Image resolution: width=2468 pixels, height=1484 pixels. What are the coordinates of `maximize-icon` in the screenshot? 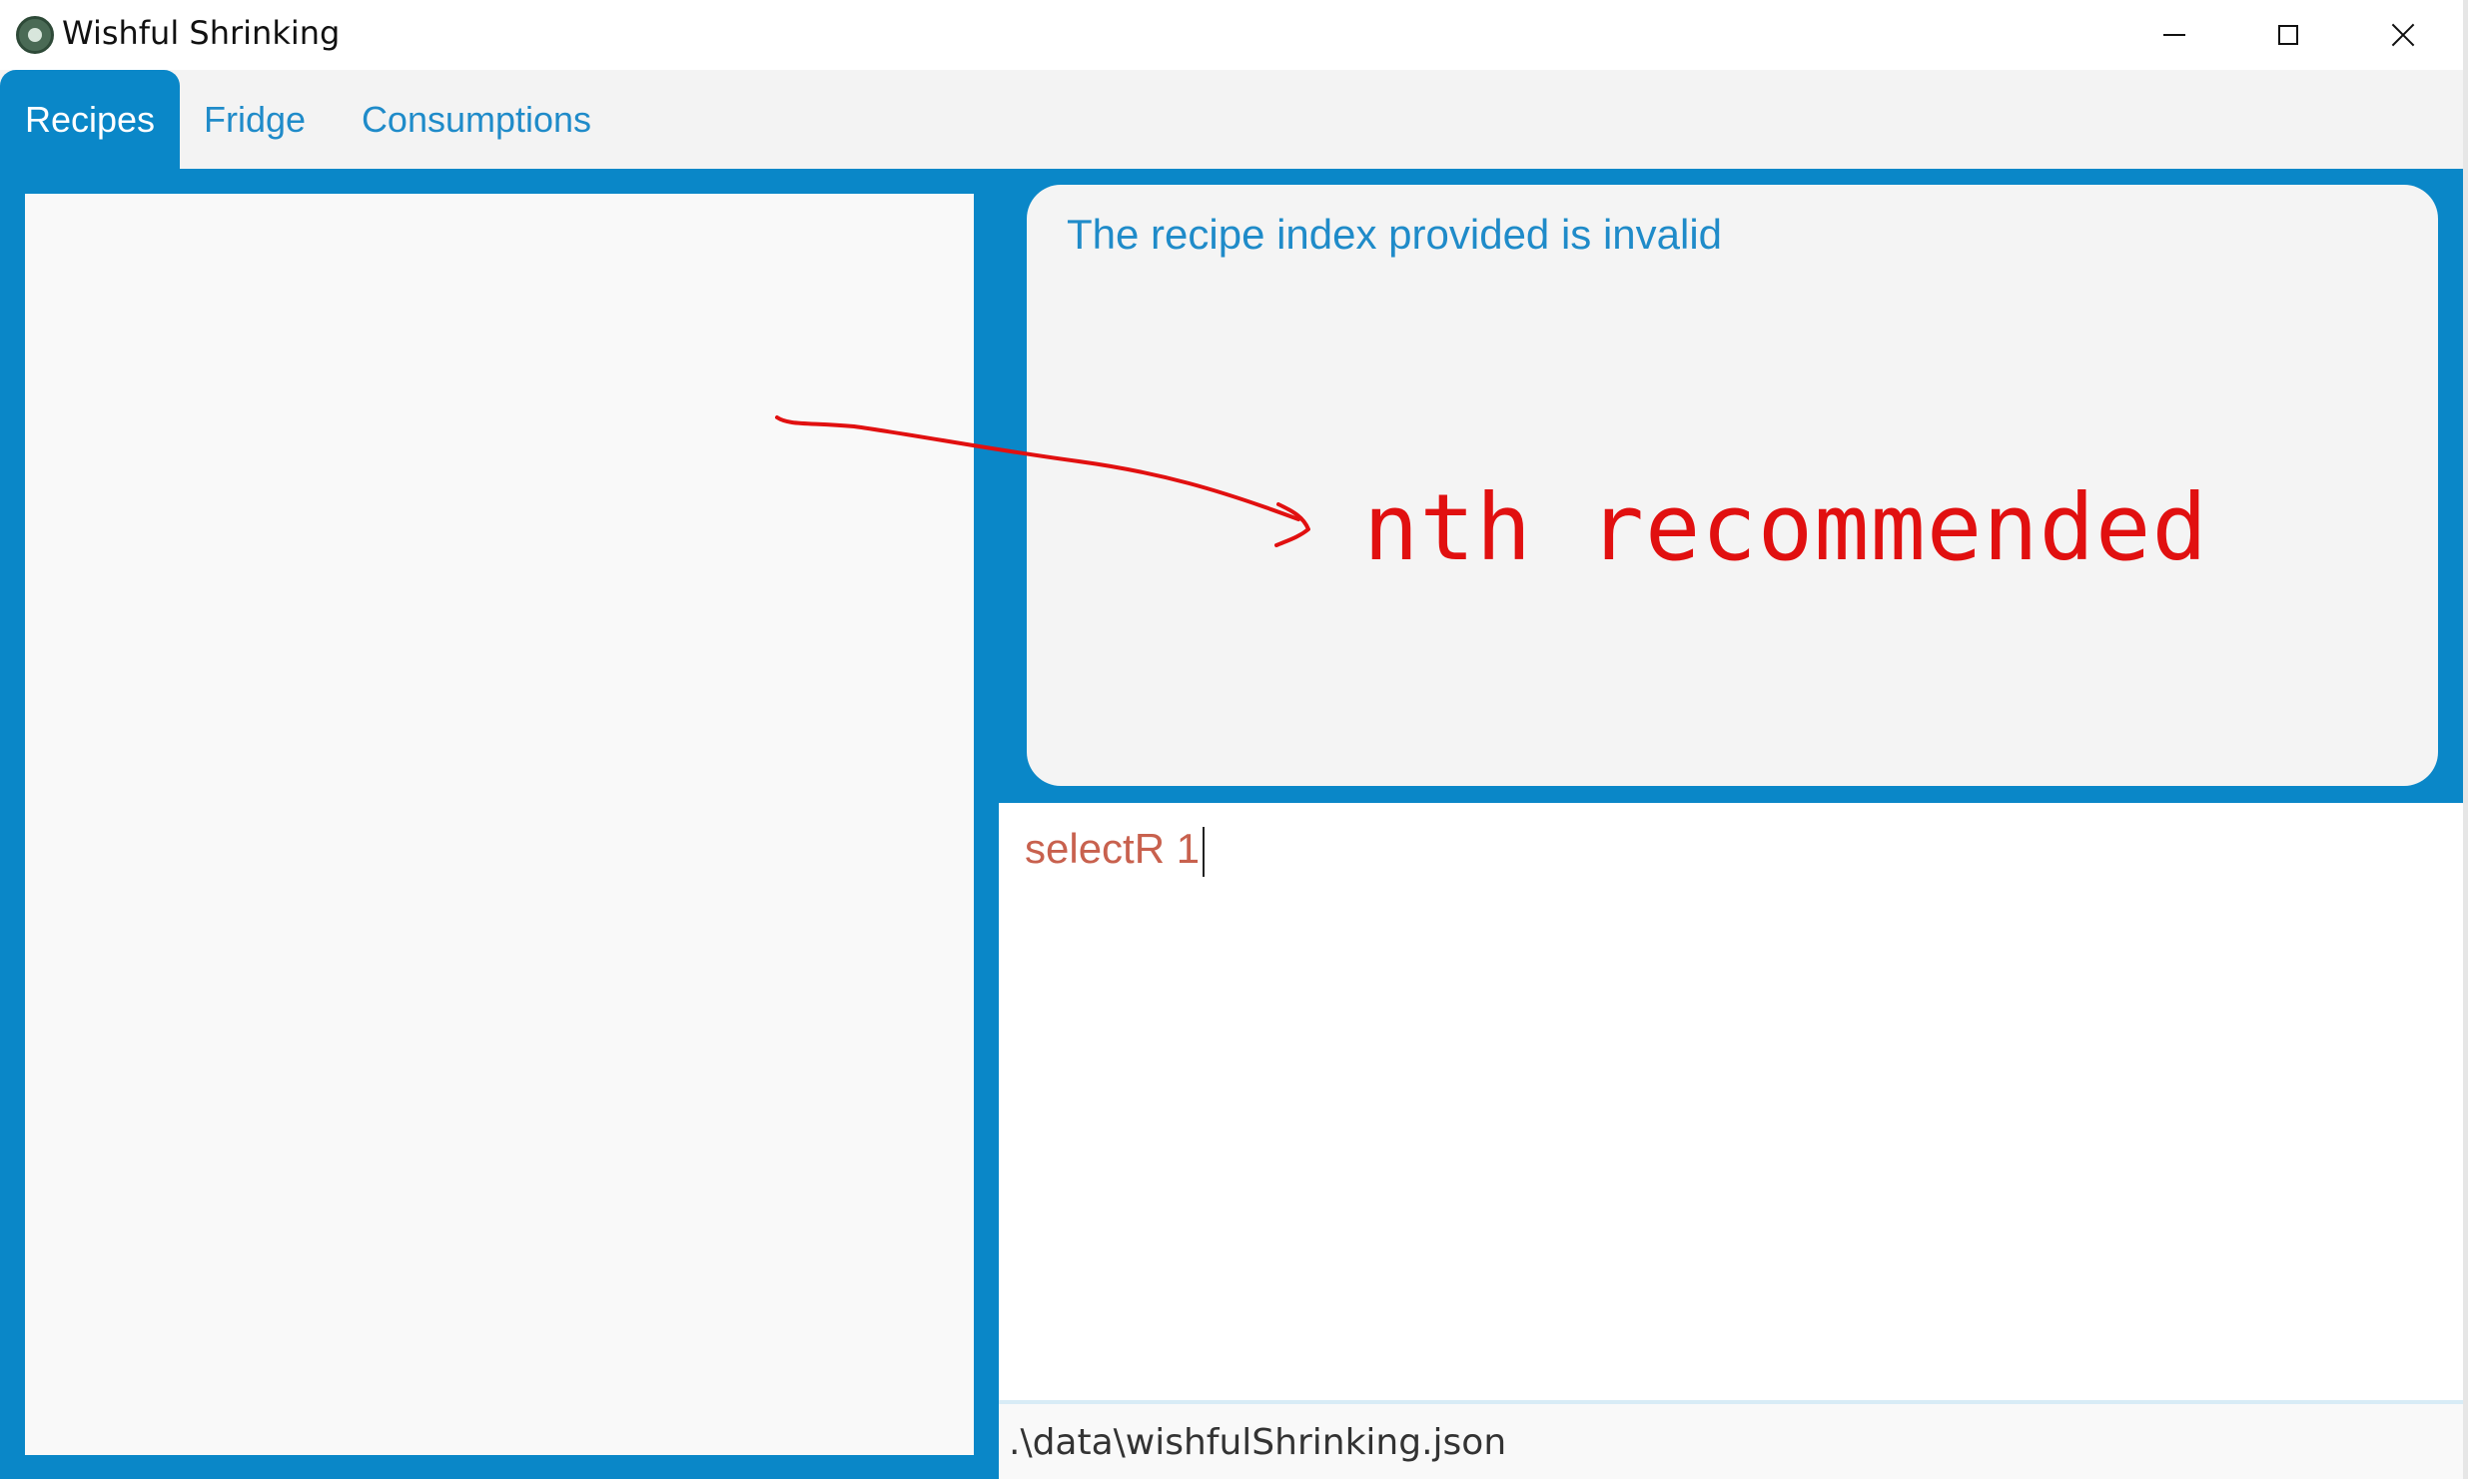 It's located at (2288, 35).